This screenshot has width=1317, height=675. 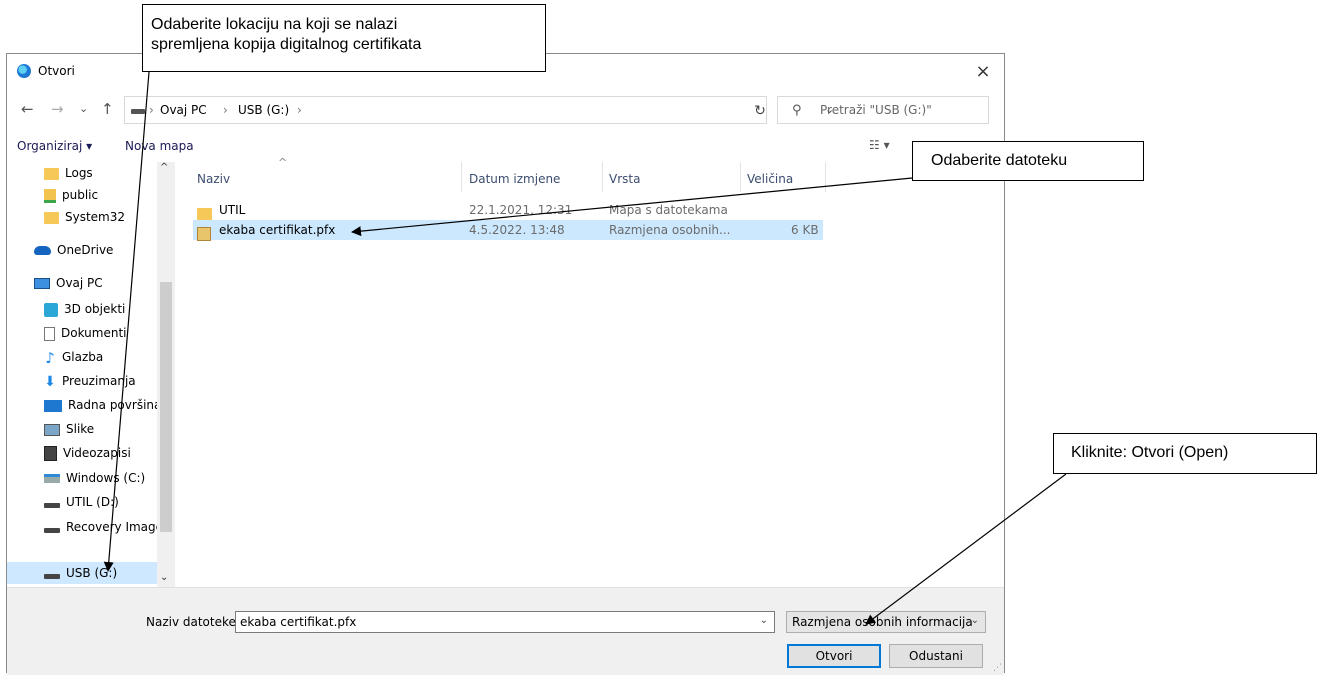 I want to click on arrow-to-usb-drive, so click(x=126, y=321).